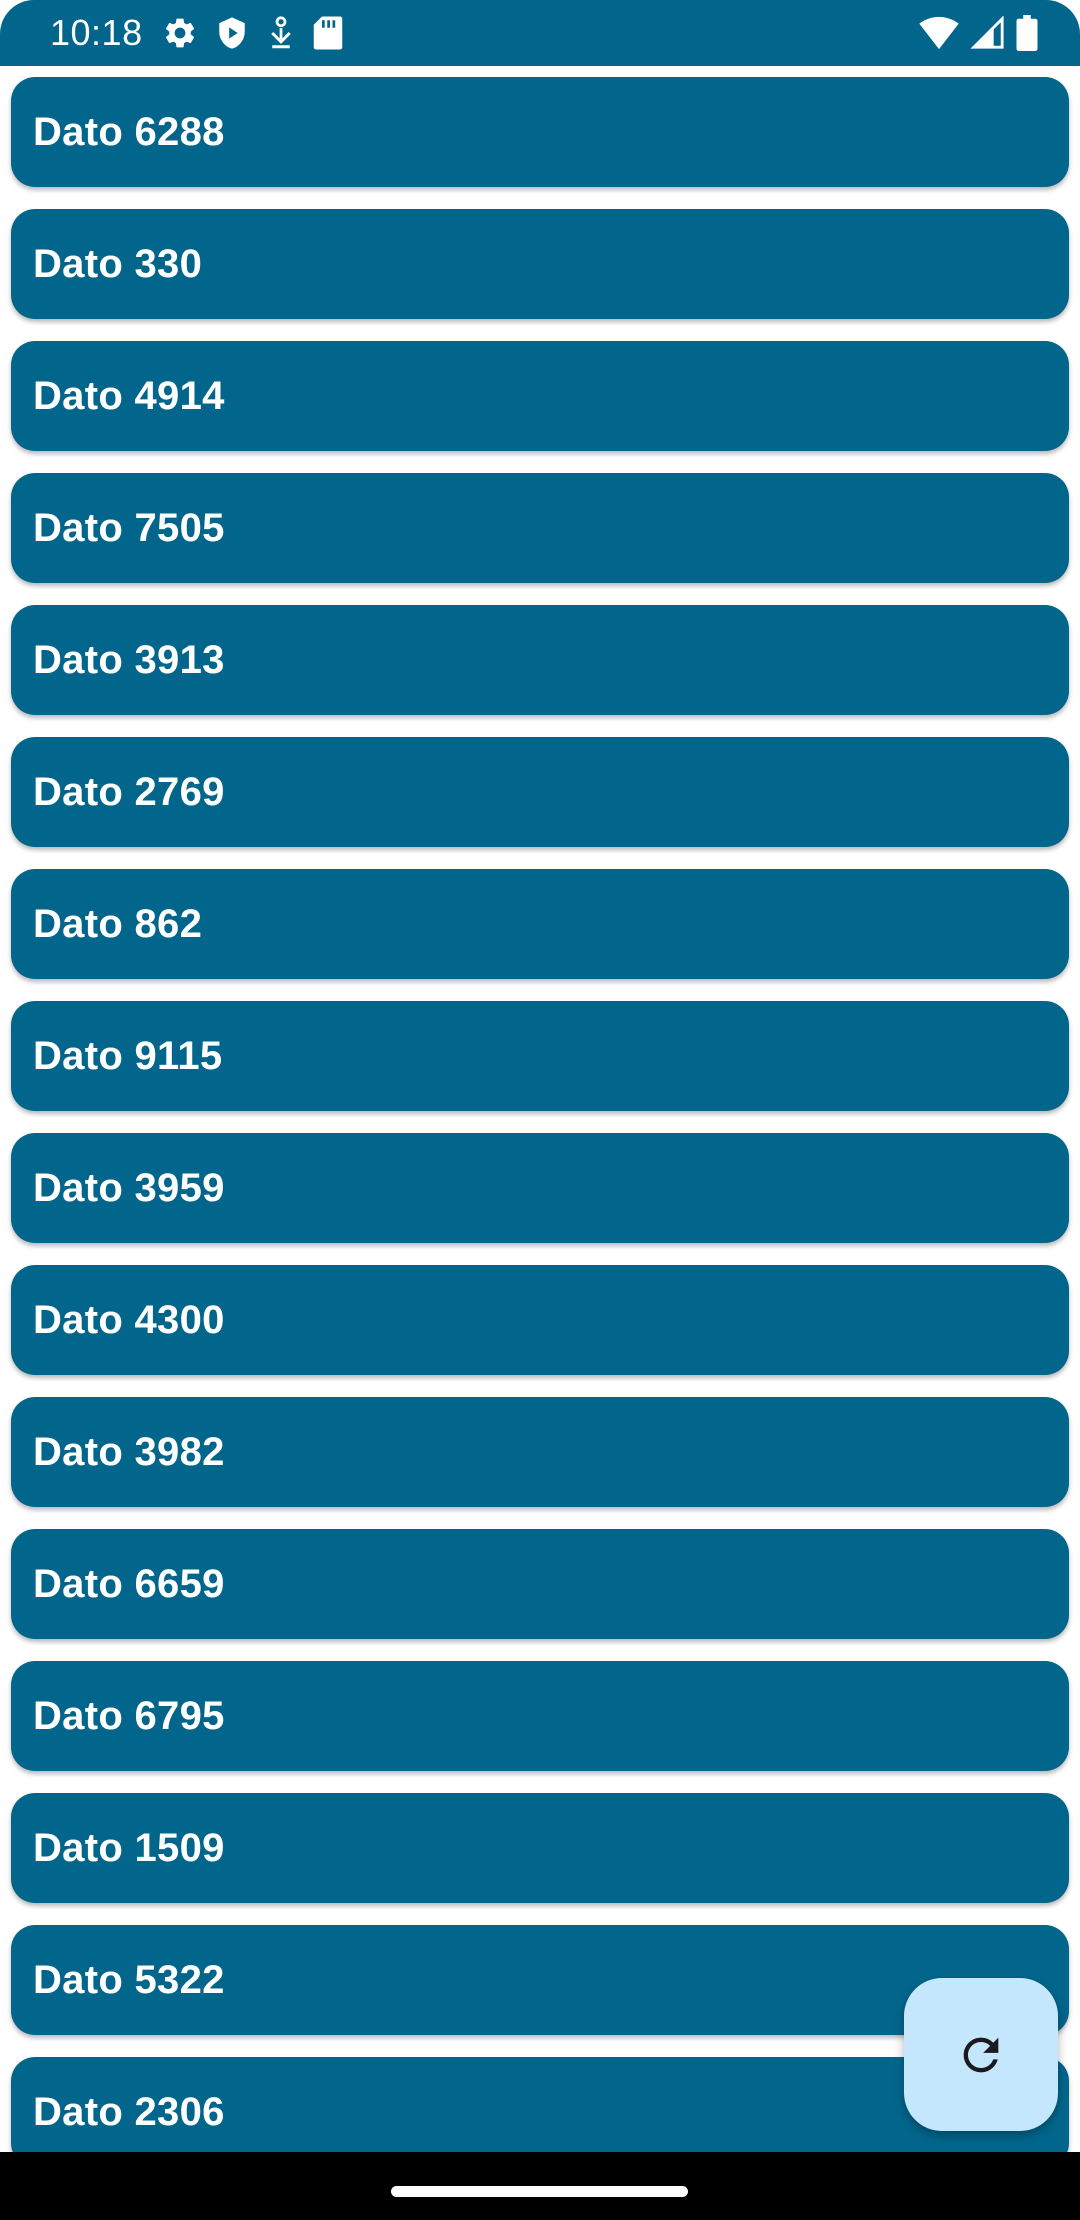 Image resolution: width=1080 pixels, height=2220 pixels. I want to click on list-item-label: Dato 2769, so click(129, 791).